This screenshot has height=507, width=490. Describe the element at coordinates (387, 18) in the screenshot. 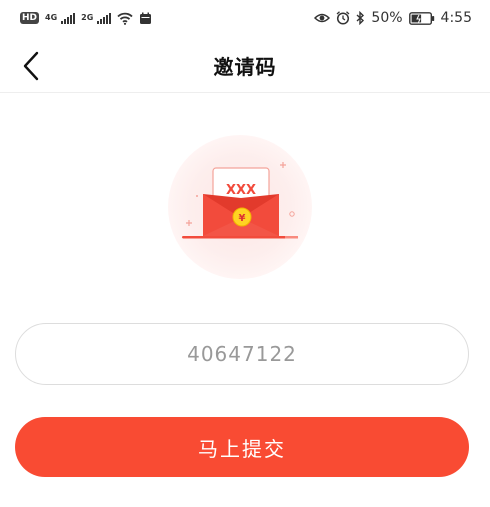

I see `battery-percent: 50%` at that location.